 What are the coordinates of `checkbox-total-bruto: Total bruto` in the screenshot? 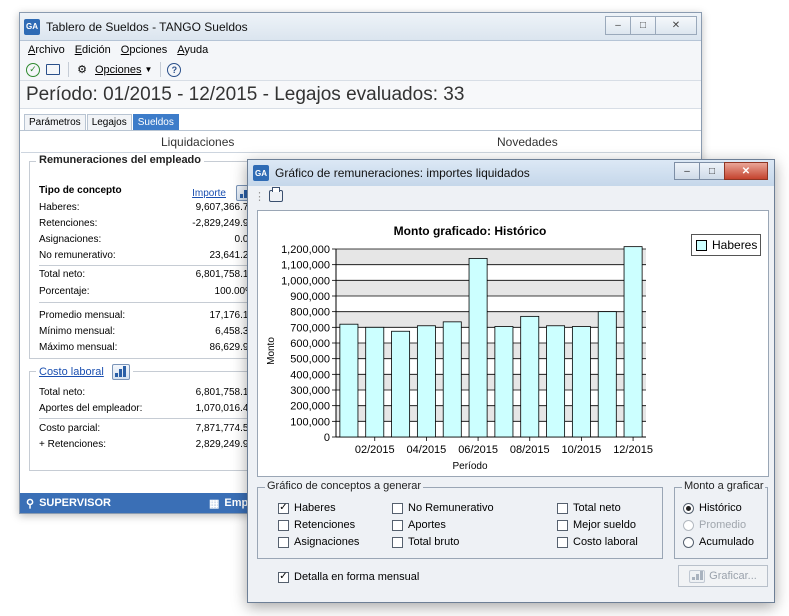 It's located at (425, 542).